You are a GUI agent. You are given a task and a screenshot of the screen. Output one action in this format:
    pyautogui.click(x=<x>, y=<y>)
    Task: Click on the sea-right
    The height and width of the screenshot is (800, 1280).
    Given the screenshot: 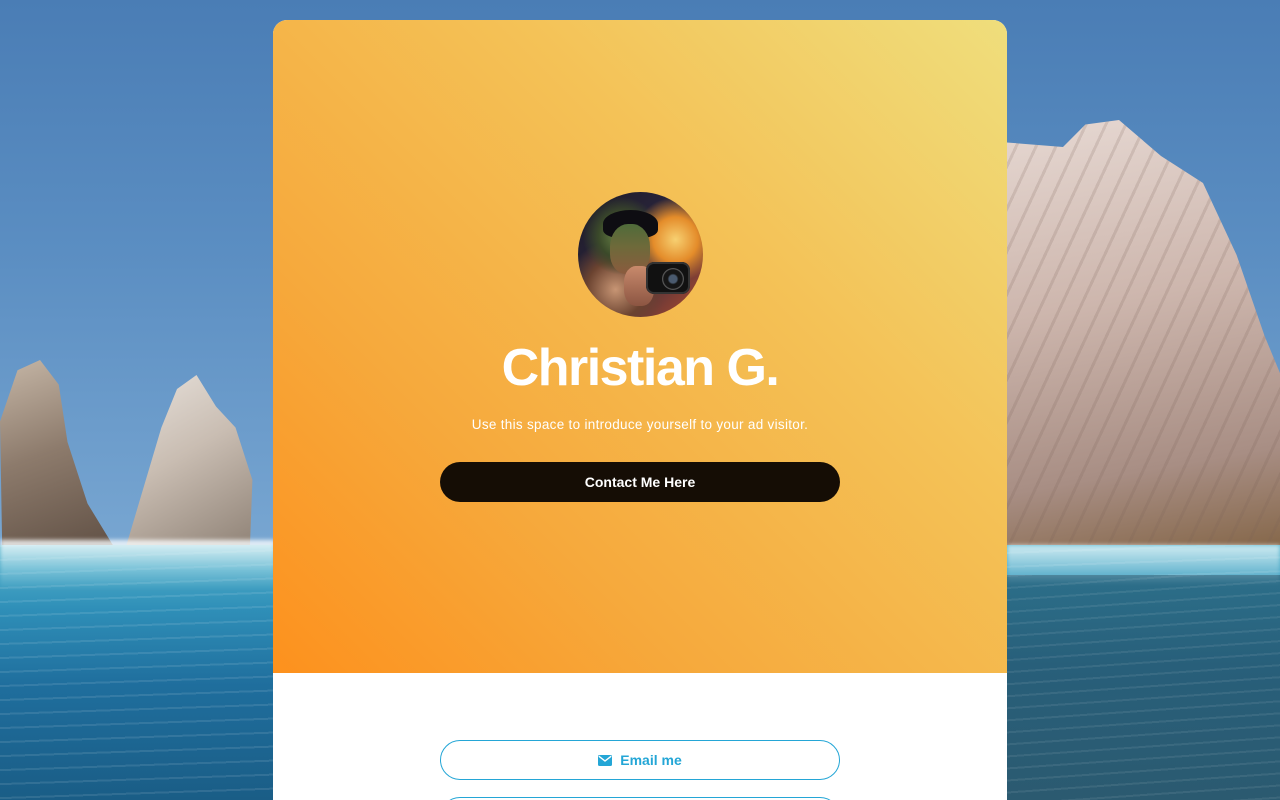 What is the action you would take?
    pyautogui.click(x=1143, y=687)
    